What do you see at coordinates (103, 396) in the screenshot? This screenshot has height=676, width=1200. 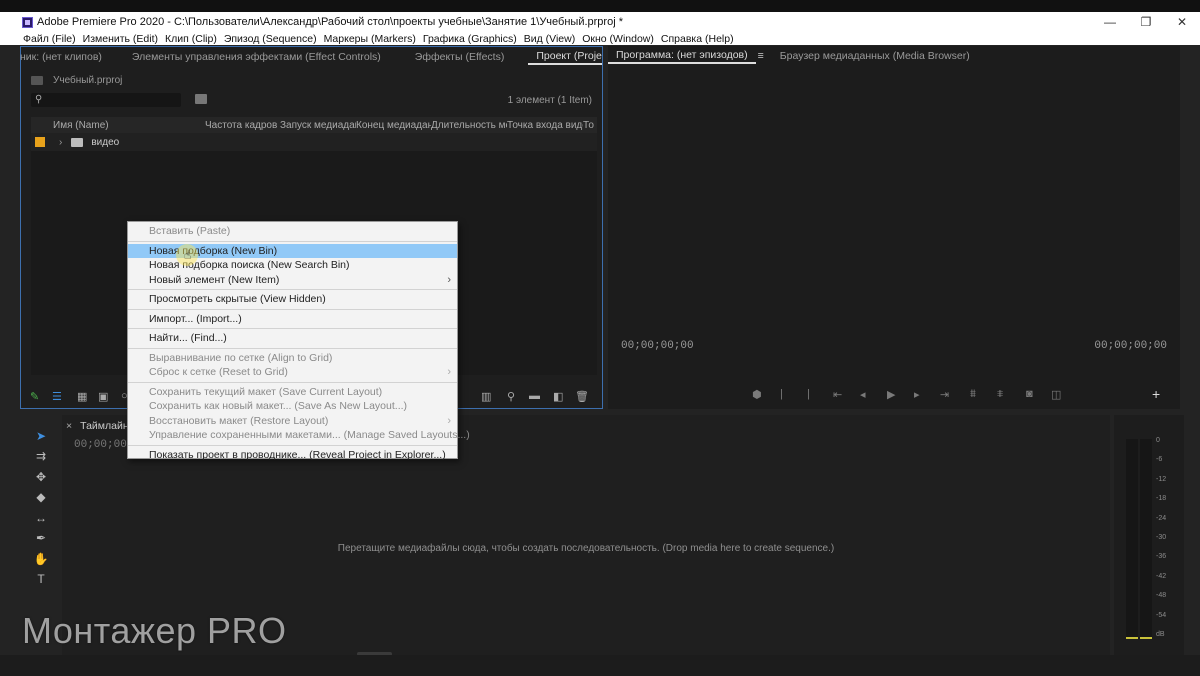 I see `freeform-view-icon: ▣` at bounding box center [103, 396].